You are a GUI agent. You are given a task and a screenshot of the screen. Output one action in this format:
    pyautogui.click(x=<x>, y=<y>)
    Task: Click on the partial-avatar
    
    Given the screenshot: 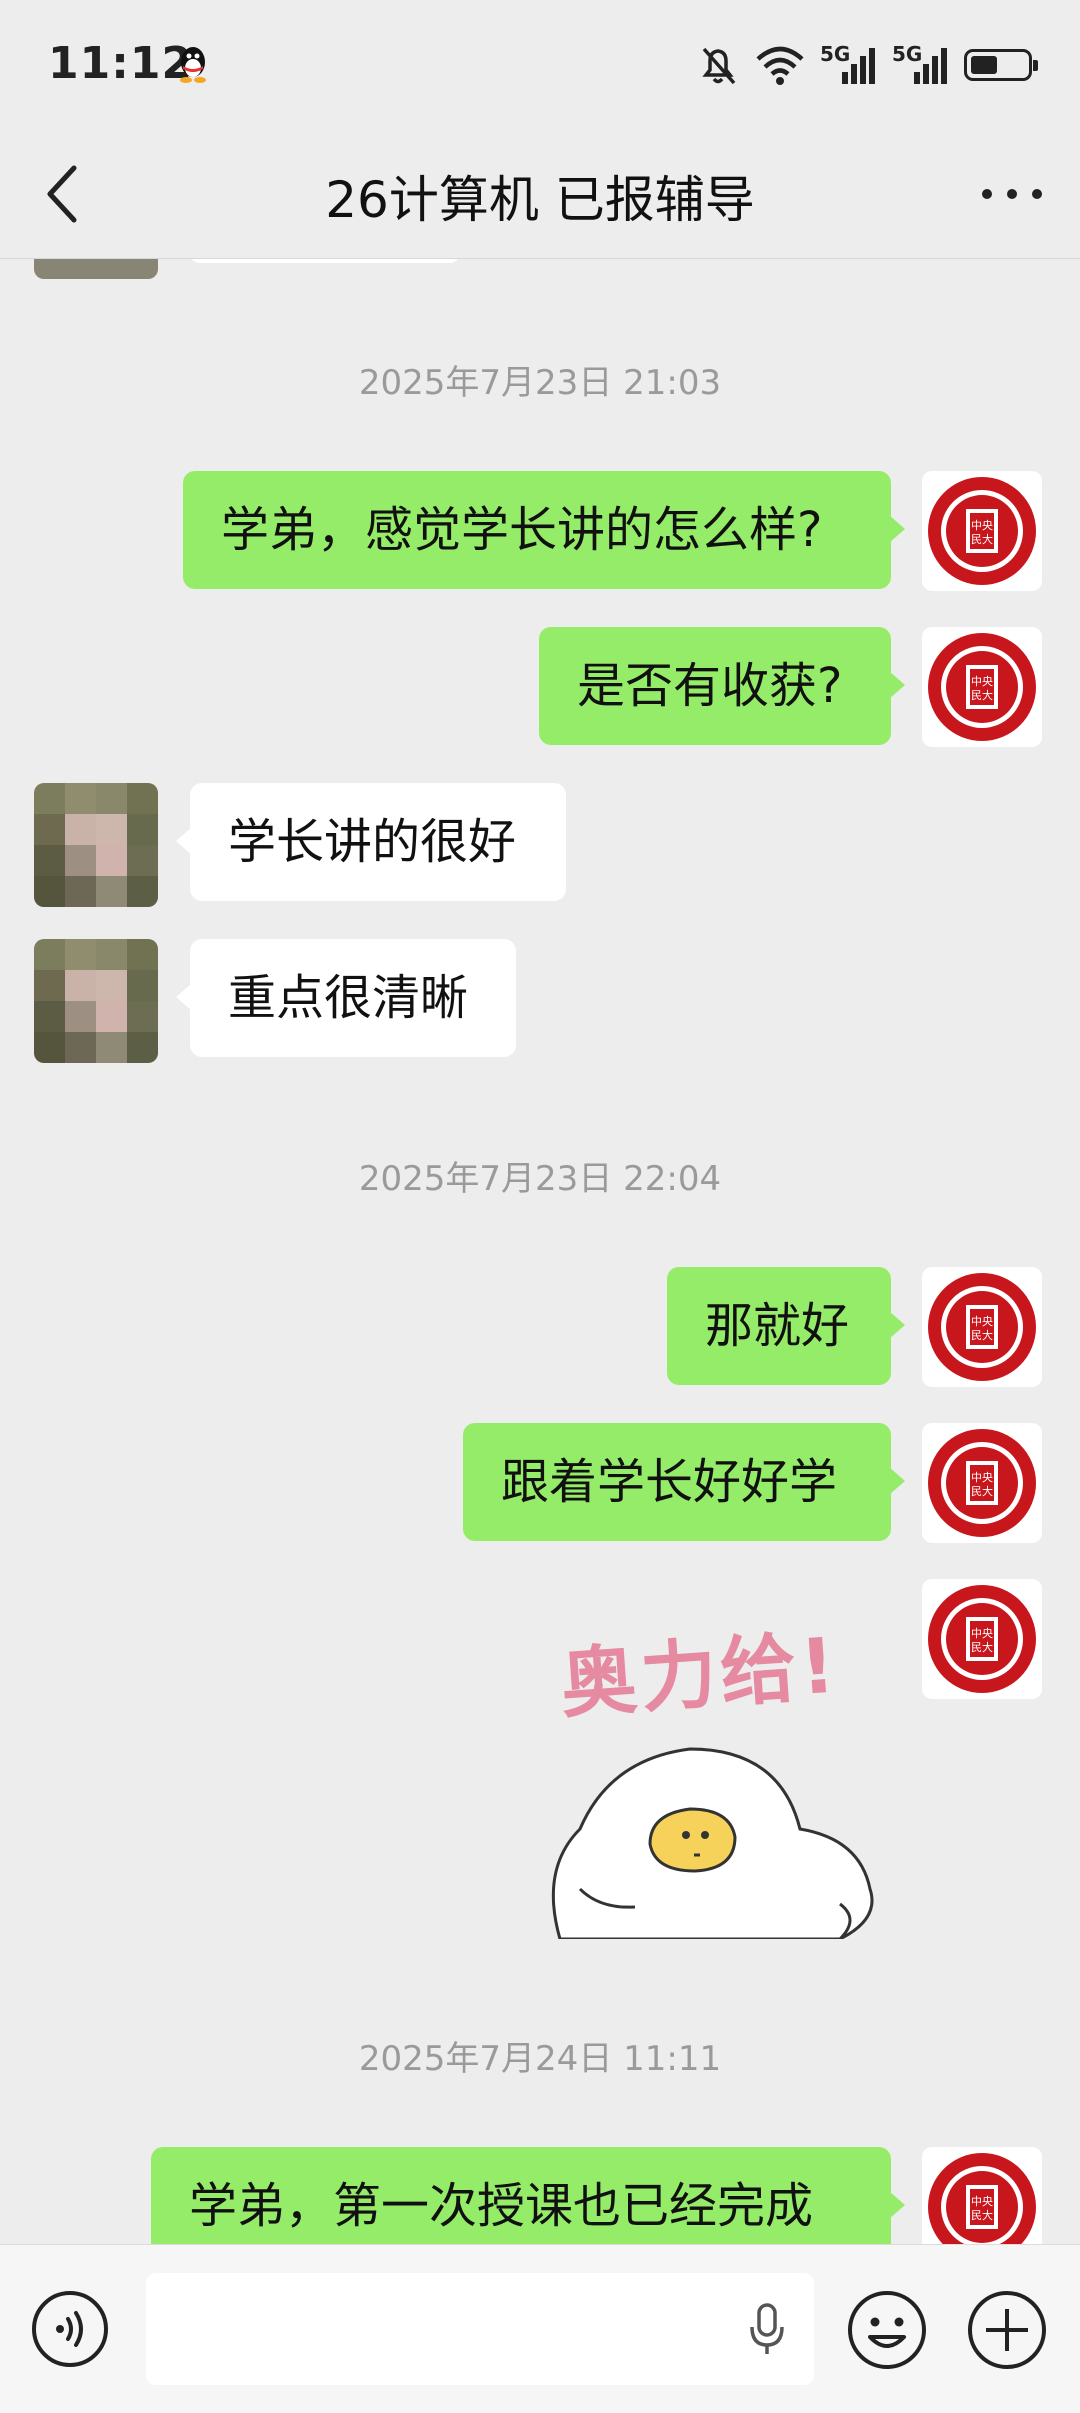 What is the action you would take?
    pyautogui.click(x=96, y=269)
    